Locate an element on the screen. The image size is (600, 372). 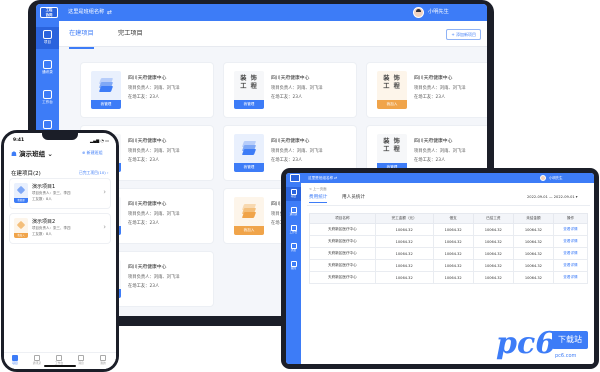
tab-staff-stats: 用人员统计 is located at coordinates (353, 198).